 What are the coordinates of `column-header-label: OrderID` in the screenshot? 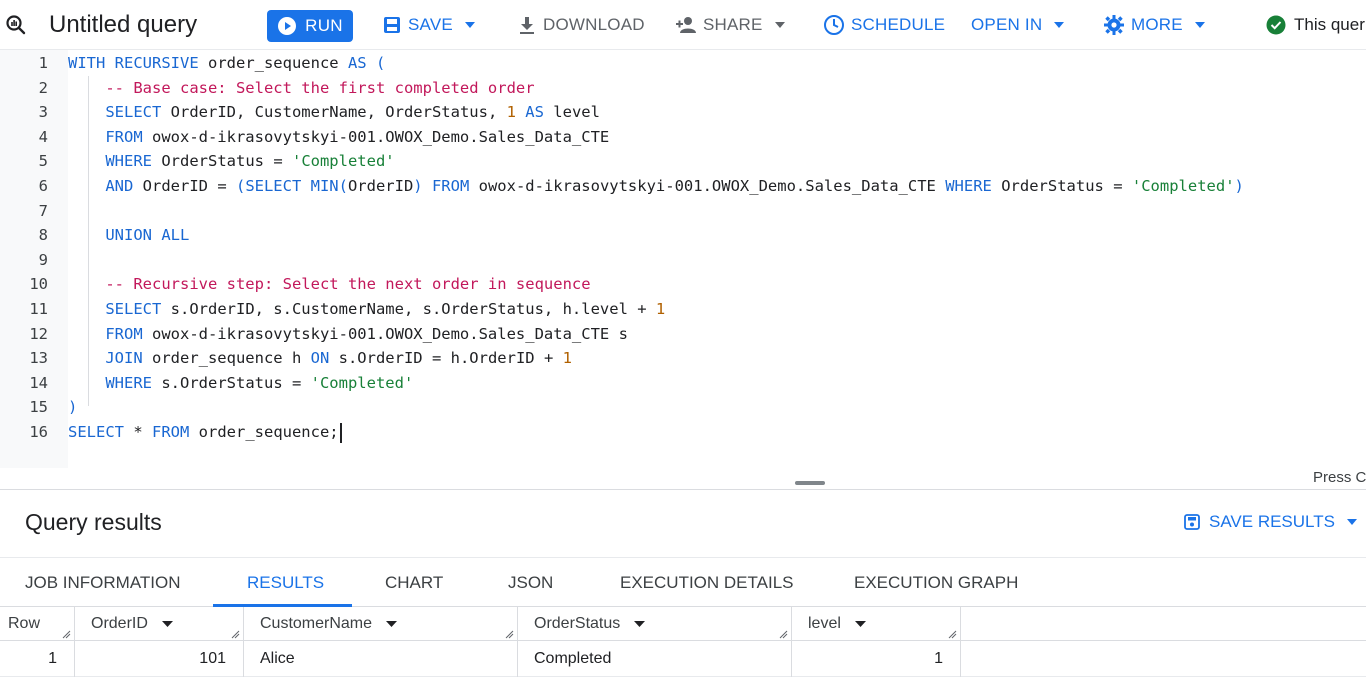 It's located at (119, 623).